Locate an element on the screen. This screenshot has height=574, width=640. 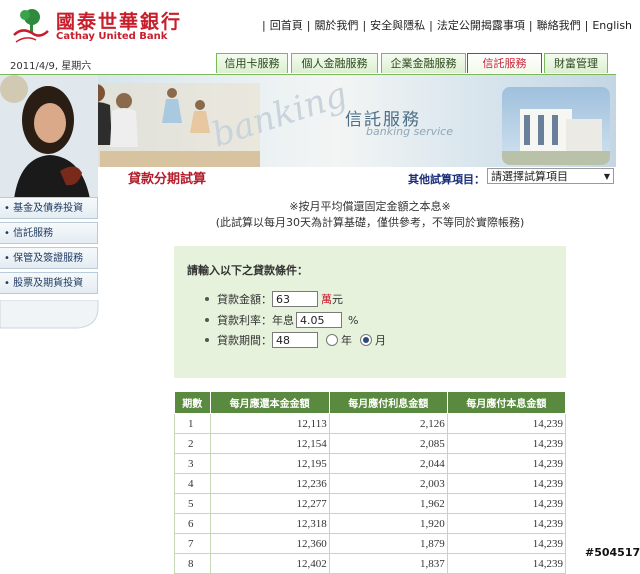
sidebar-item-label: 股票及期貨投資 is located at coordinates (48, 283).